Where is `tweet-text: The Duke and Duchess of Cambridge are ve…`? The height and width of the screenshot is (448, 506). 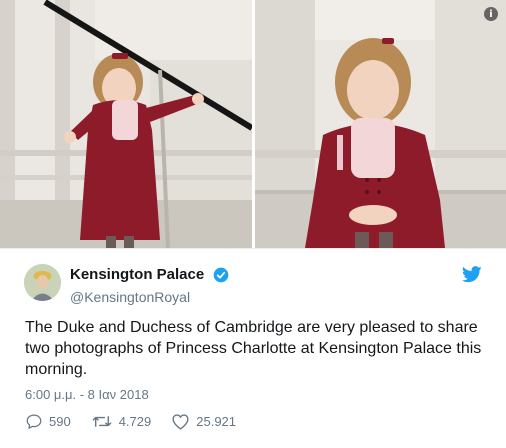 tweet-text: The Duke and Duchess of Cambridge are ve… is located at coordinates (253, 348).